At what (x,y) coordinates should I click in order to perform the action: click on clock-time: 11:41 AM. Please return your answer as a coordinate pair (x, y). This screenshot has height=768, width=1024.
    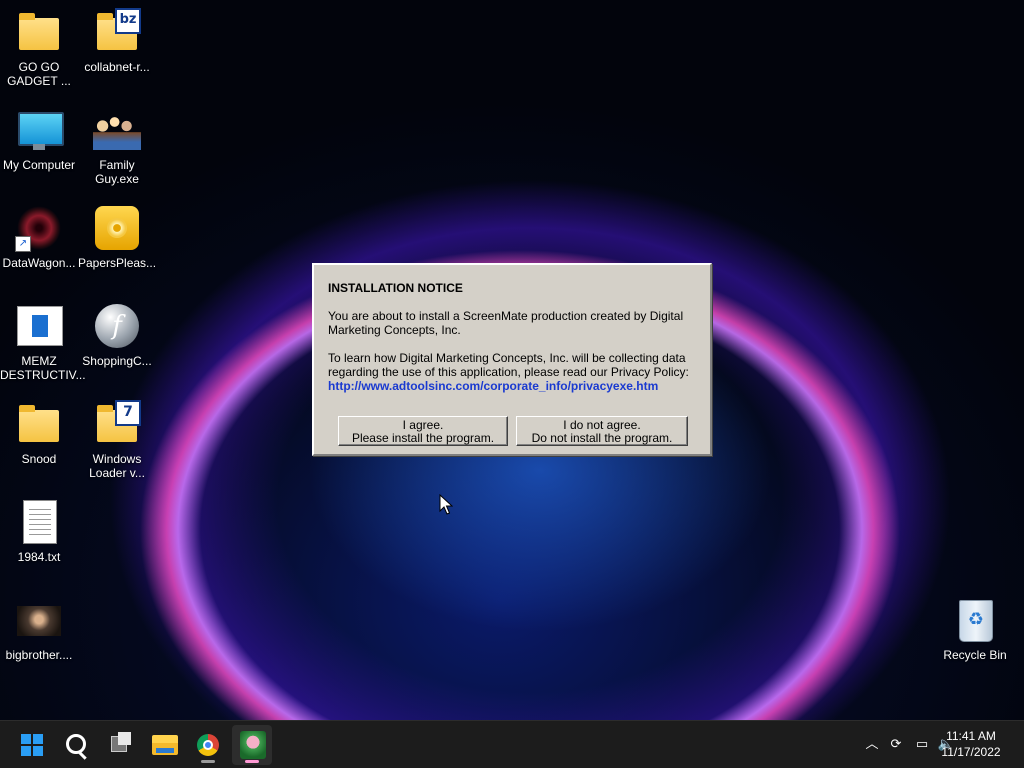
    Looking at the image, I should click on (971, 736).